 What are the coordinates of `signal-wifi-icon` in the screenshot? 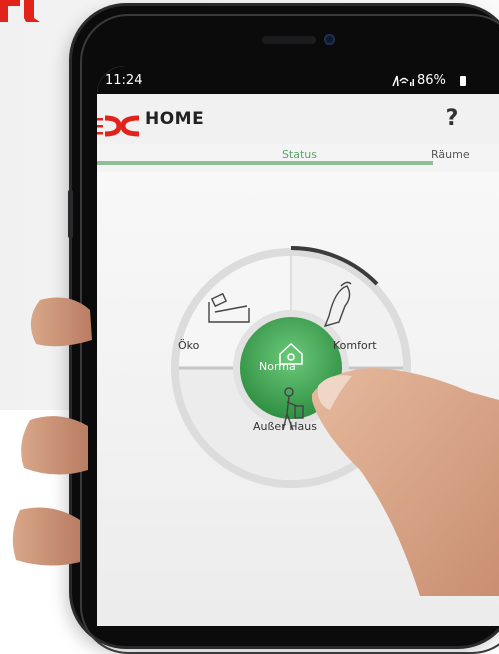 It's located at (403, 82).